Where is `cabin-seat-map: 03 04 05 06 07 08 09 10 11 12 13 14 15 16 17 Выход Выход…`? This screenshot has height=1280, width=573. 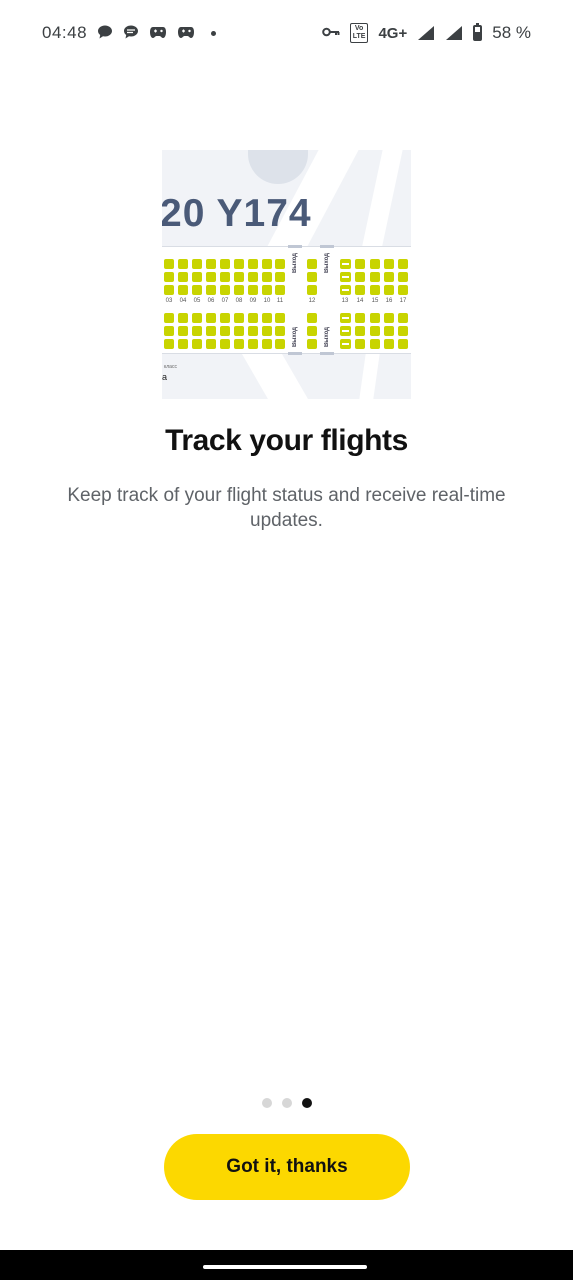 cabin-seat-map: 03 04 05 06 07 08 09 10 11 12 13 14 15 16 17 Выход Выход… is located at coordinates (286, 300).